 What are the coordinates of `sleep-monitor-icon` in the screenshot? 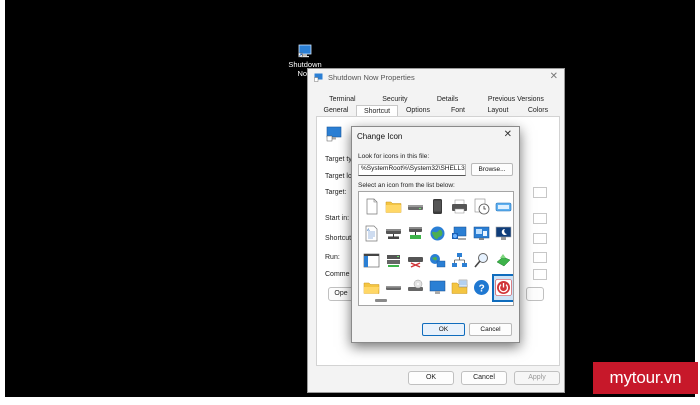 It's located at (503, 234).